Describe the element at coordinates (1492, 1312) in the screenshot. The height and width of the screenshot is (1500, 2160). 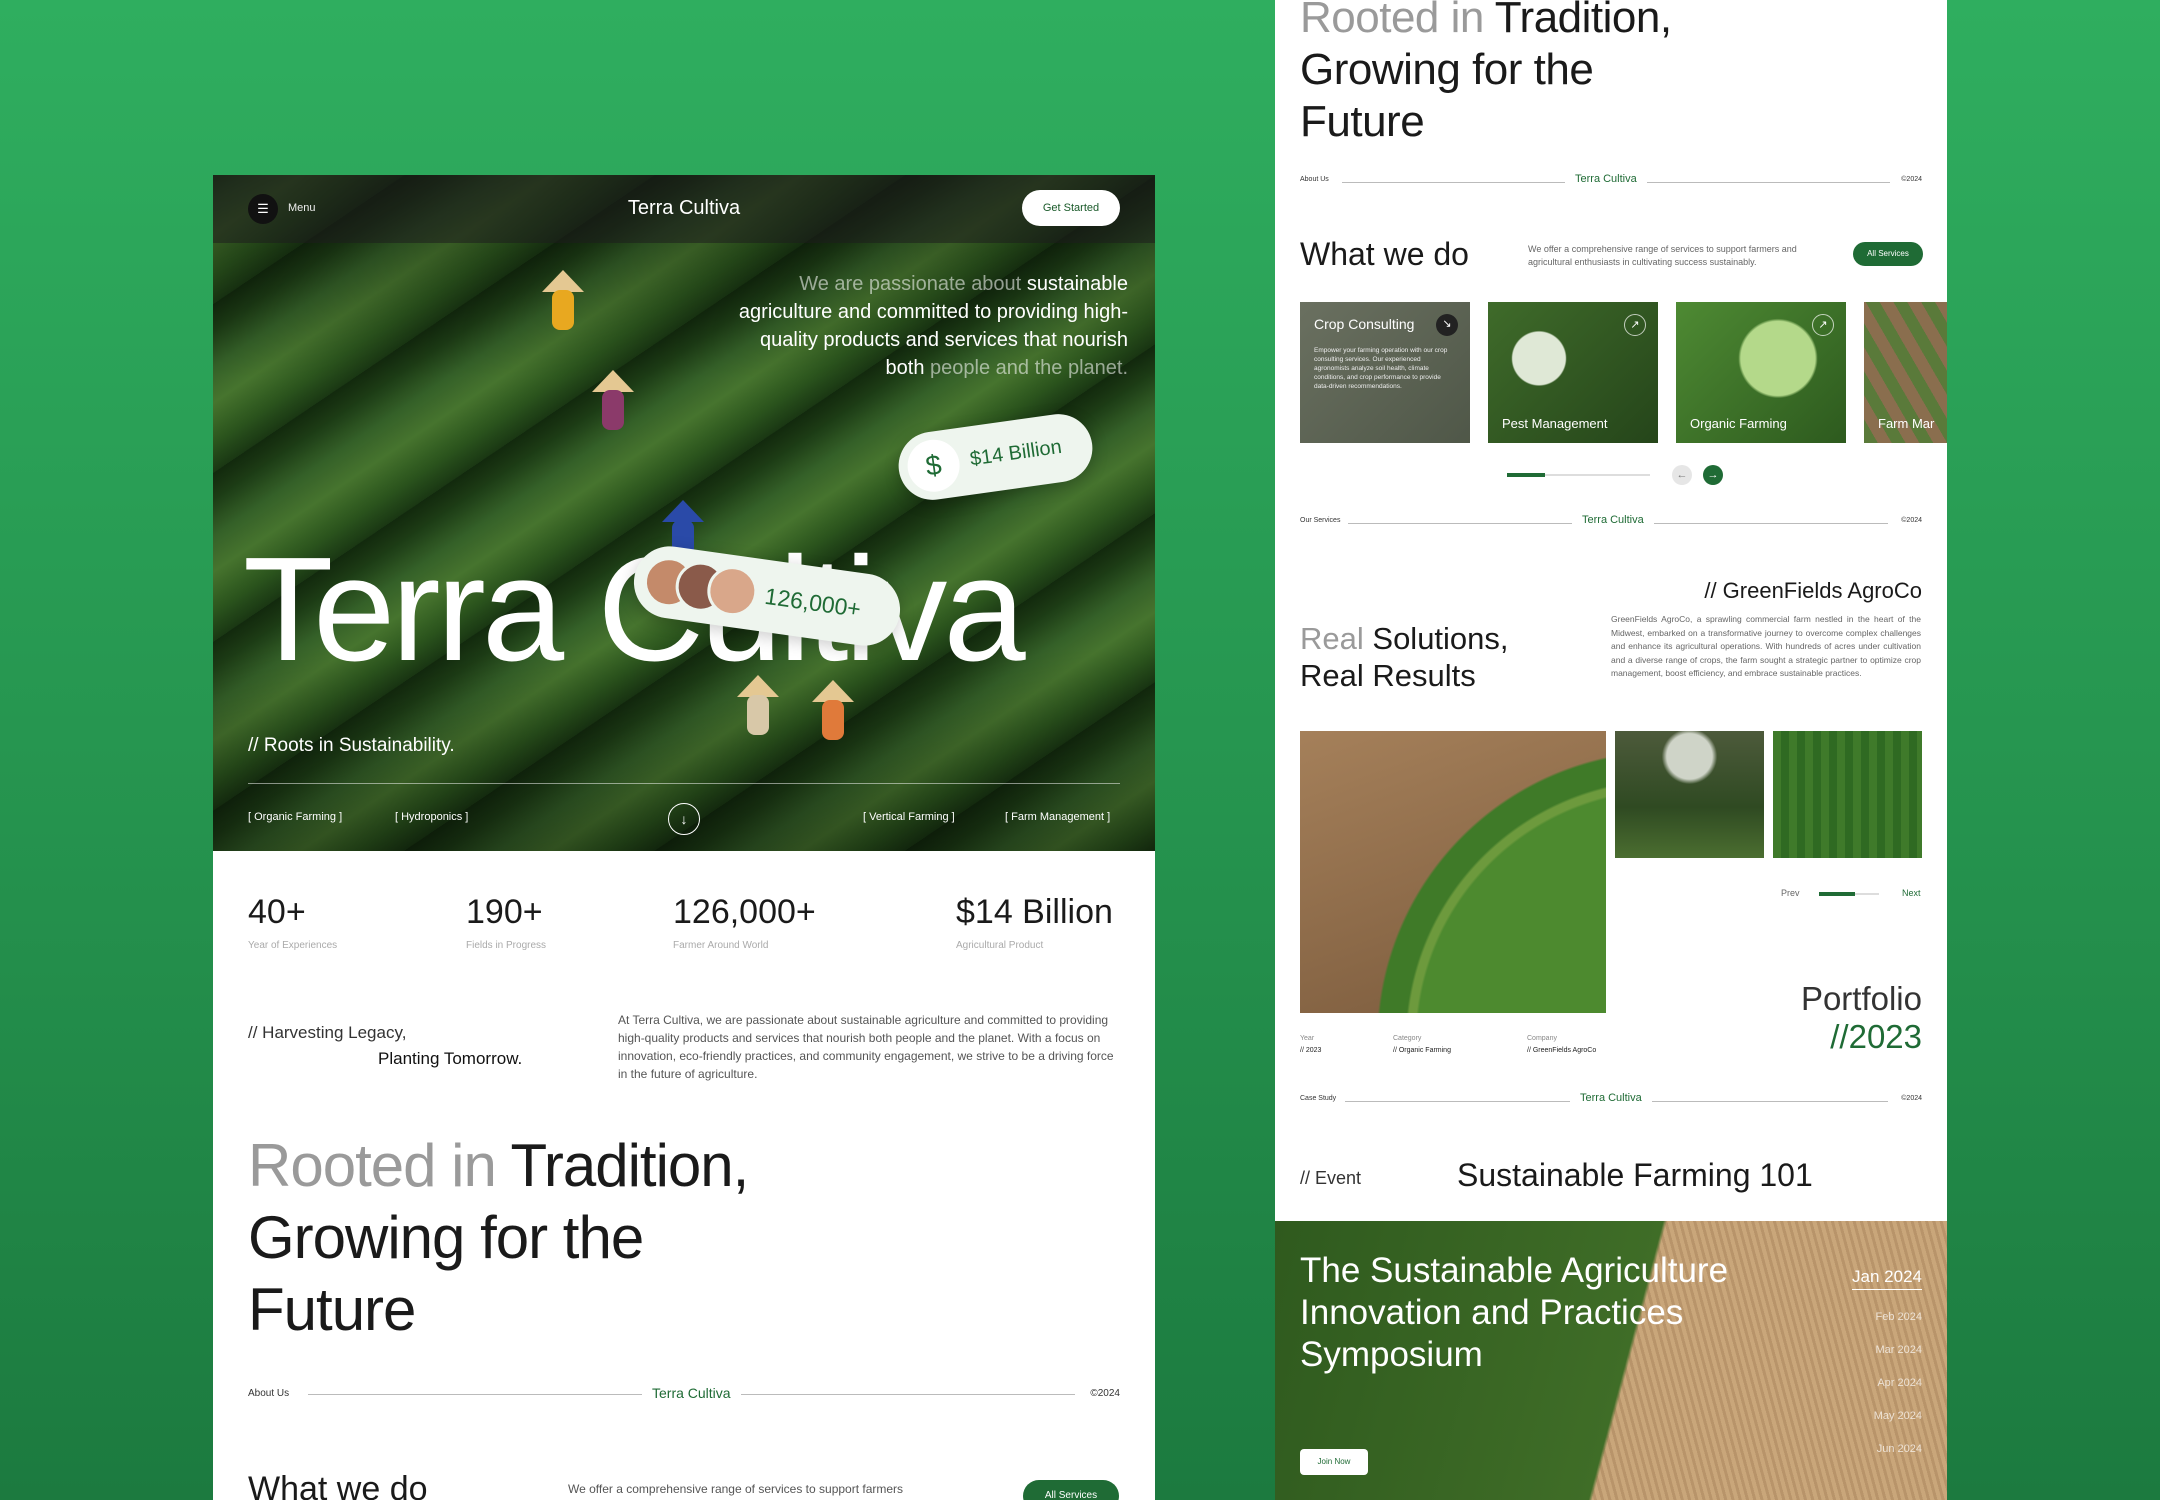
I see `event-headline-line: Innovation and Practices` at that location.